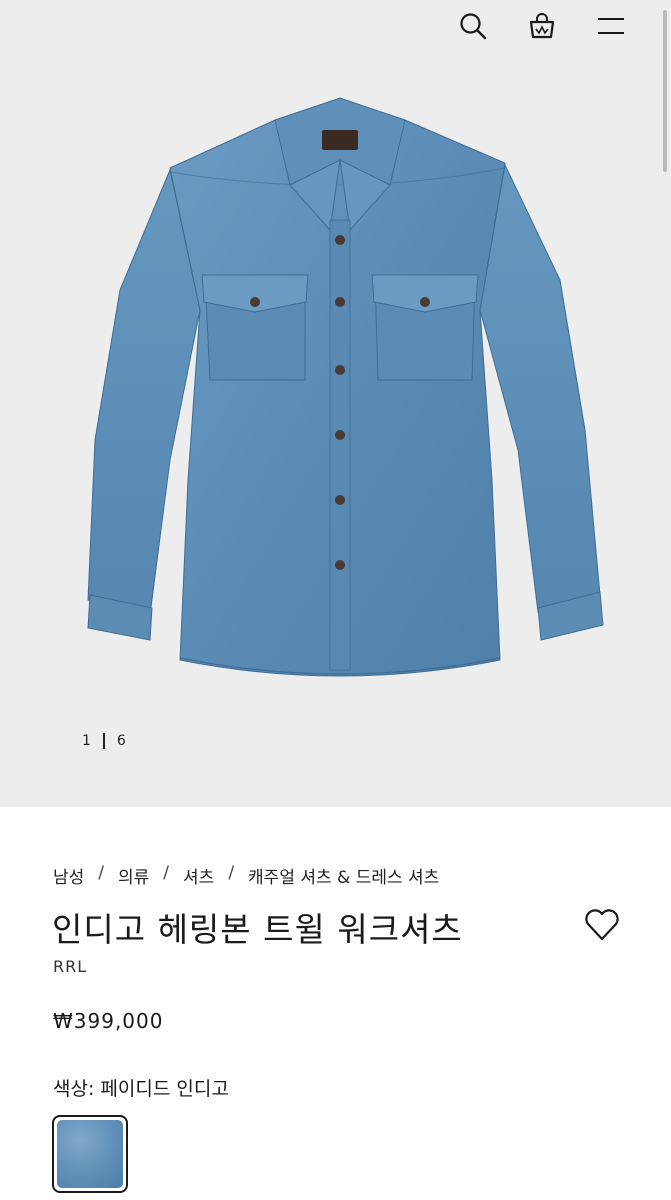 The image size is (671, 1200). Describe the element at coordinates (198, 875) in the screenshot. I see `breadcrumb-item-shirts: 셔츠` at that location.